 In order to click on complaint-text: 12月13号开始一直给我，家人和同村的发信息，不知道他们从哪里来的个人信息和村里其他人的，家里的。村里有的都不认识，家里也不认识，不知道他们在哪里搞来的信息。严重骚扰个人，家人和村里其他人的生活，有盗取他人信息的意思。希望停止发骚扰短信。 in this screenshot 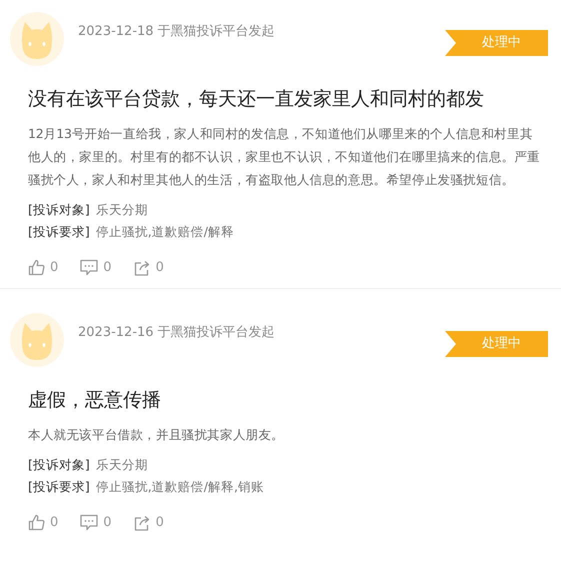, I will do `click(285, 157)`.